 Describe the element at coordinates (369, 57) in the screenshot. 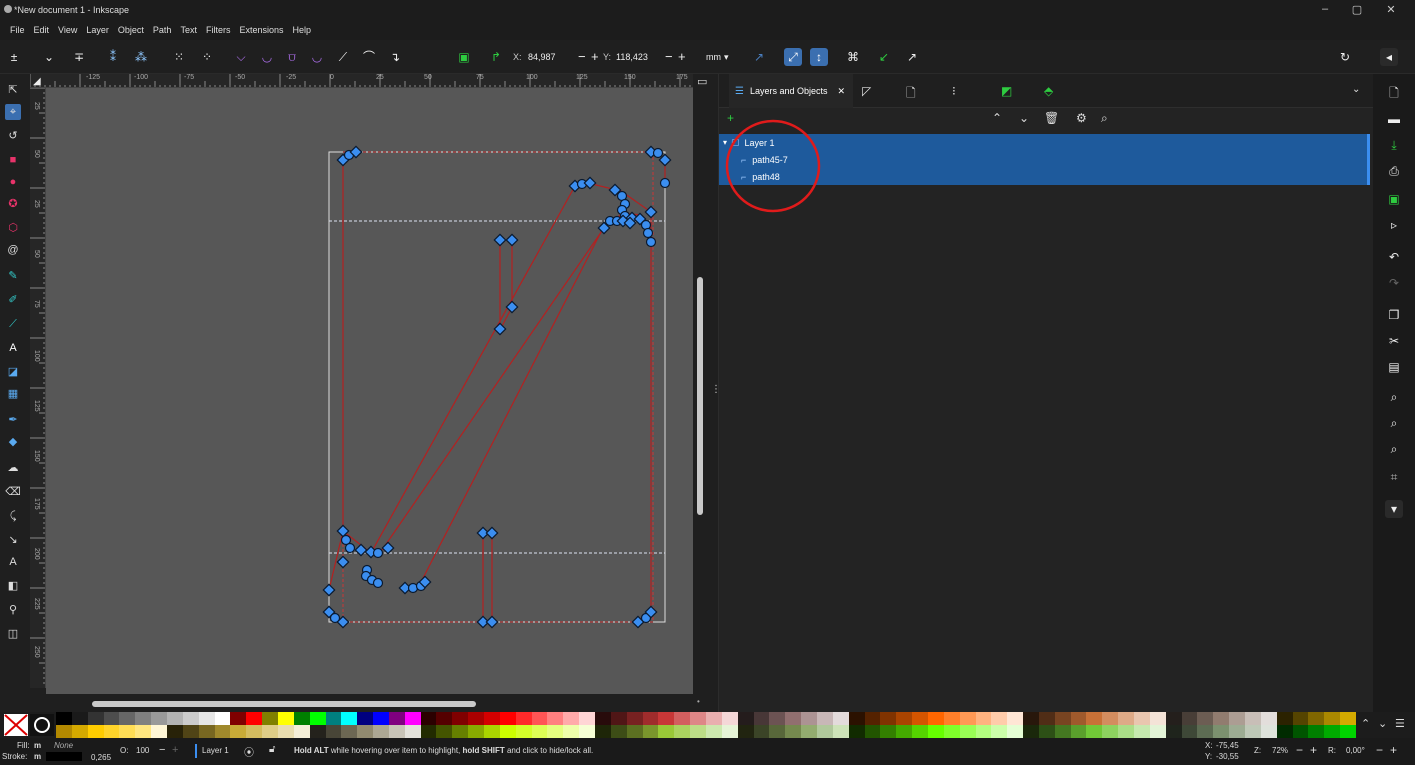

I see `segment-curve-icon: ⌒` at that location.